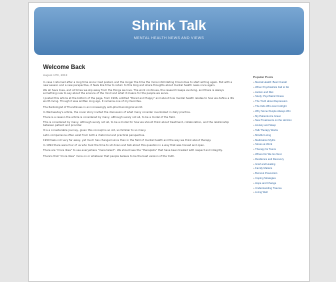 This screenshot has width=336, height=282. What do you see at coordinates (278, 173) in the screenshot?
I see `sidebar-link: Burnout Prevention` at bounding box center [278, 173].